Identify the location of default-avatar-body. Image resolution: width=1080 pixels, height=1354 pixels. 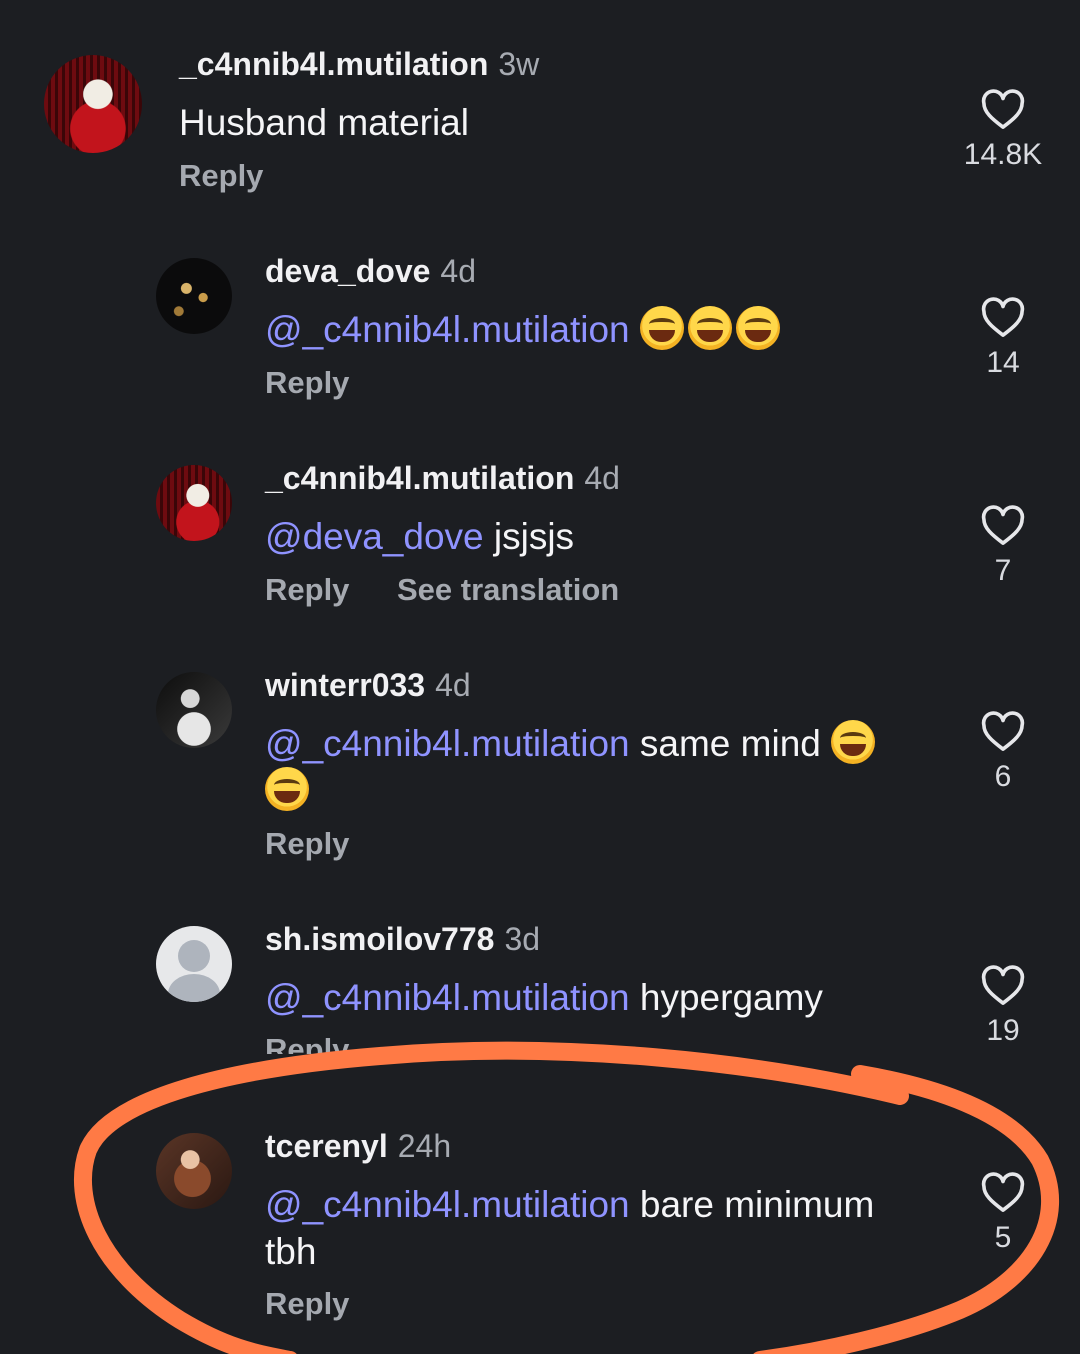
(194, 988).